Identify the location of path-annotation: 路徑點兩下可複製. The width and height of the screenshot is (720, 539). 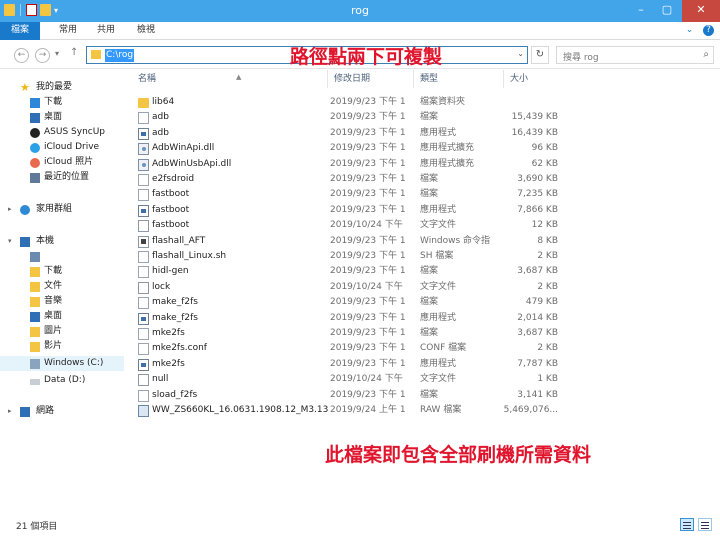
(366, 57).